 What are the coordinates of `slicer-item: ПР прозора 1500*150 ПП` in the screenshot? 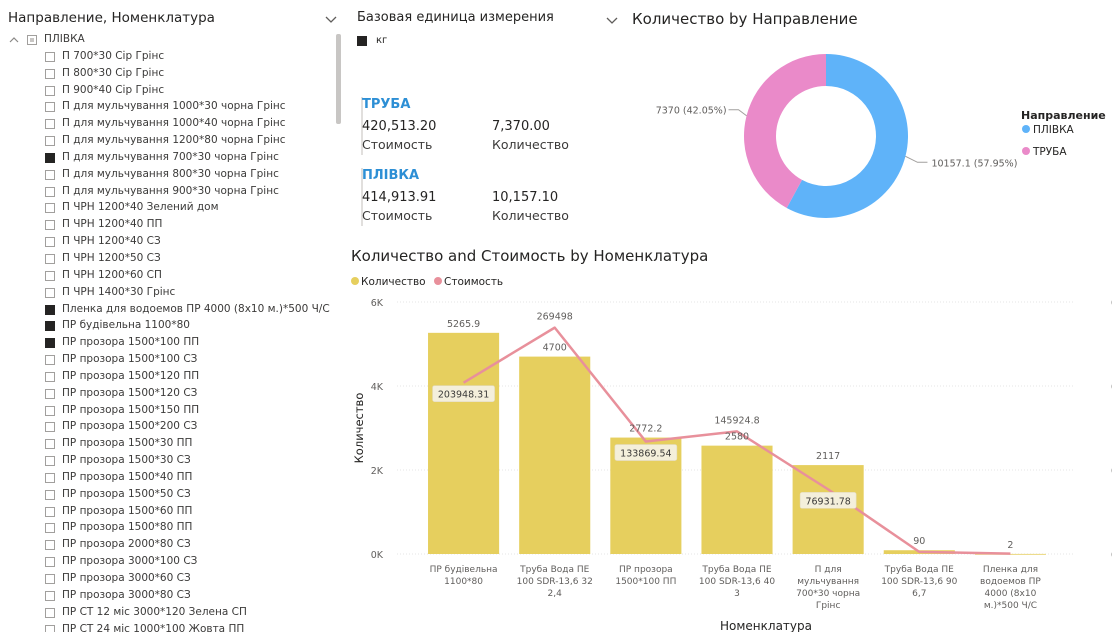 It's located at (167, 411).